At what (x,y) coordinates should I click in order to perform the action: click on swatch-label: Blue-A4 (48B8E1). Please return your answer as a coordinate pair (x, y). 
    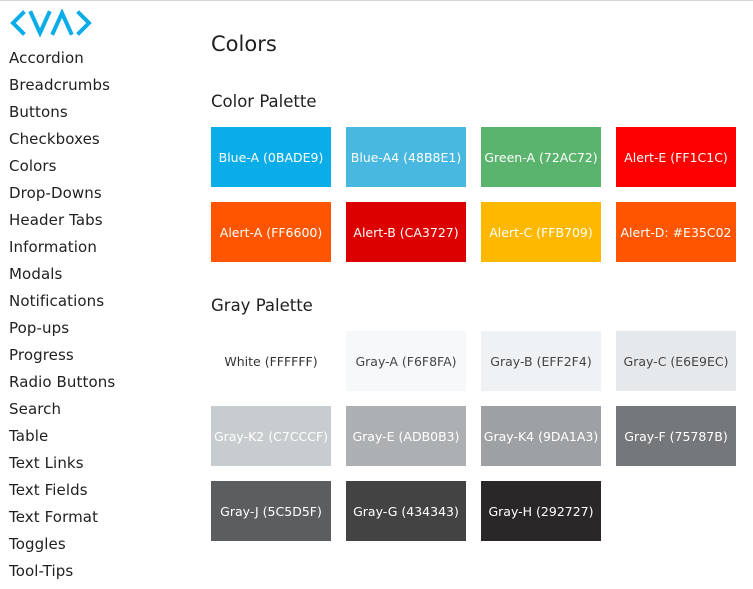
    Looking at the image, I should click on (406, 157).